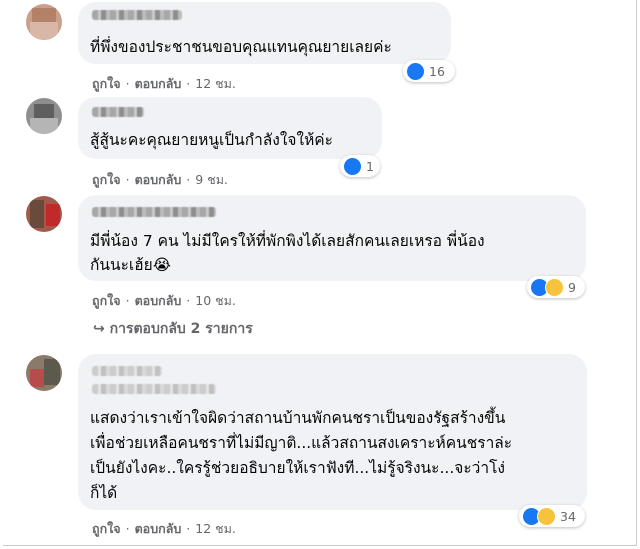  Describe the element at coordinates (173, 329) in the screenshot. I see `view-replies-link: ↪ การตอบกลับ 2 รายการ` at that location.